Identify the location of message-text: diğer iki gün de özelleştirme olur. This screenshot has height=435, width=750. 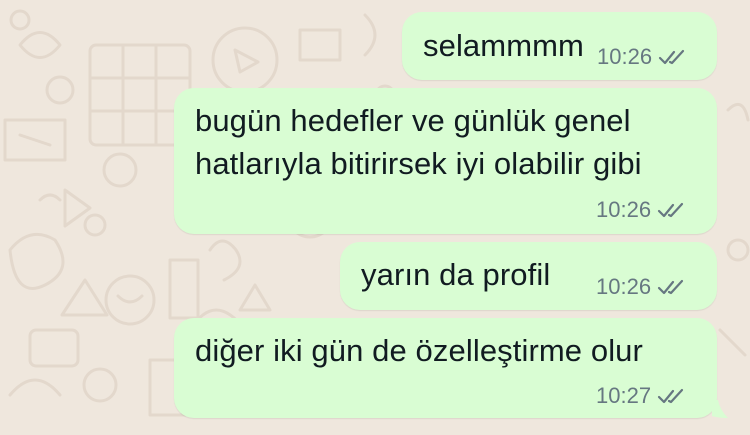
(419, 350).